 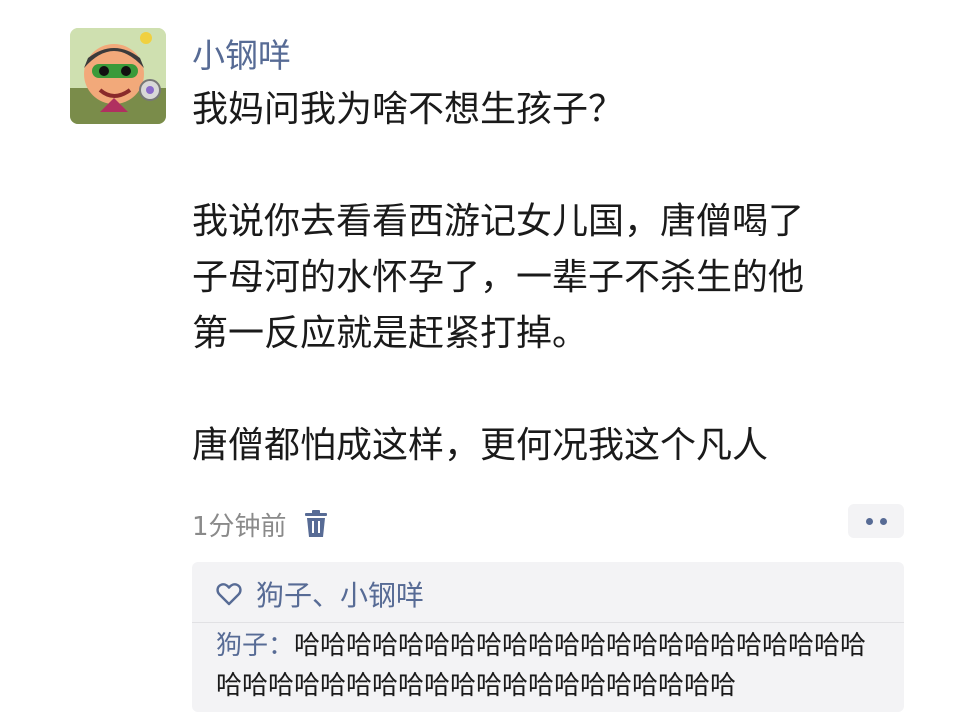 What do you see at coordinates (316, 524) in the screenshot?
I see `trash-icon` at bounding box center [316, 524].